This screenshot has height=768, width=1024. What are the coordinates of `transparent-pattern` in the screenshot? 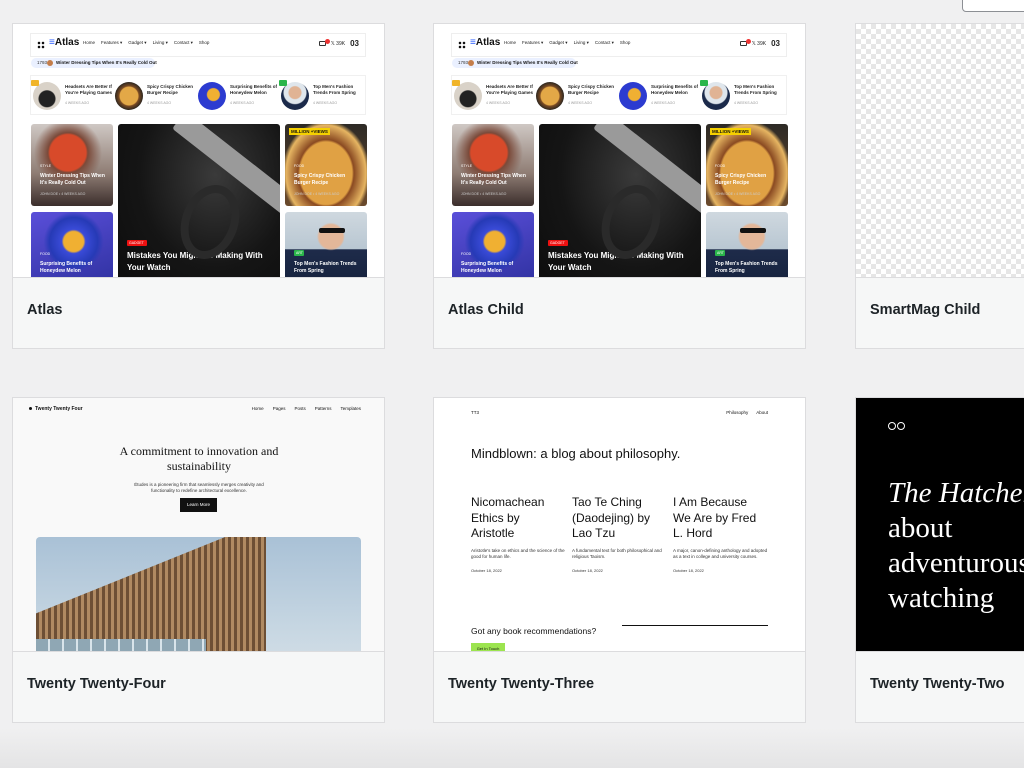 It's located at (940, 163).